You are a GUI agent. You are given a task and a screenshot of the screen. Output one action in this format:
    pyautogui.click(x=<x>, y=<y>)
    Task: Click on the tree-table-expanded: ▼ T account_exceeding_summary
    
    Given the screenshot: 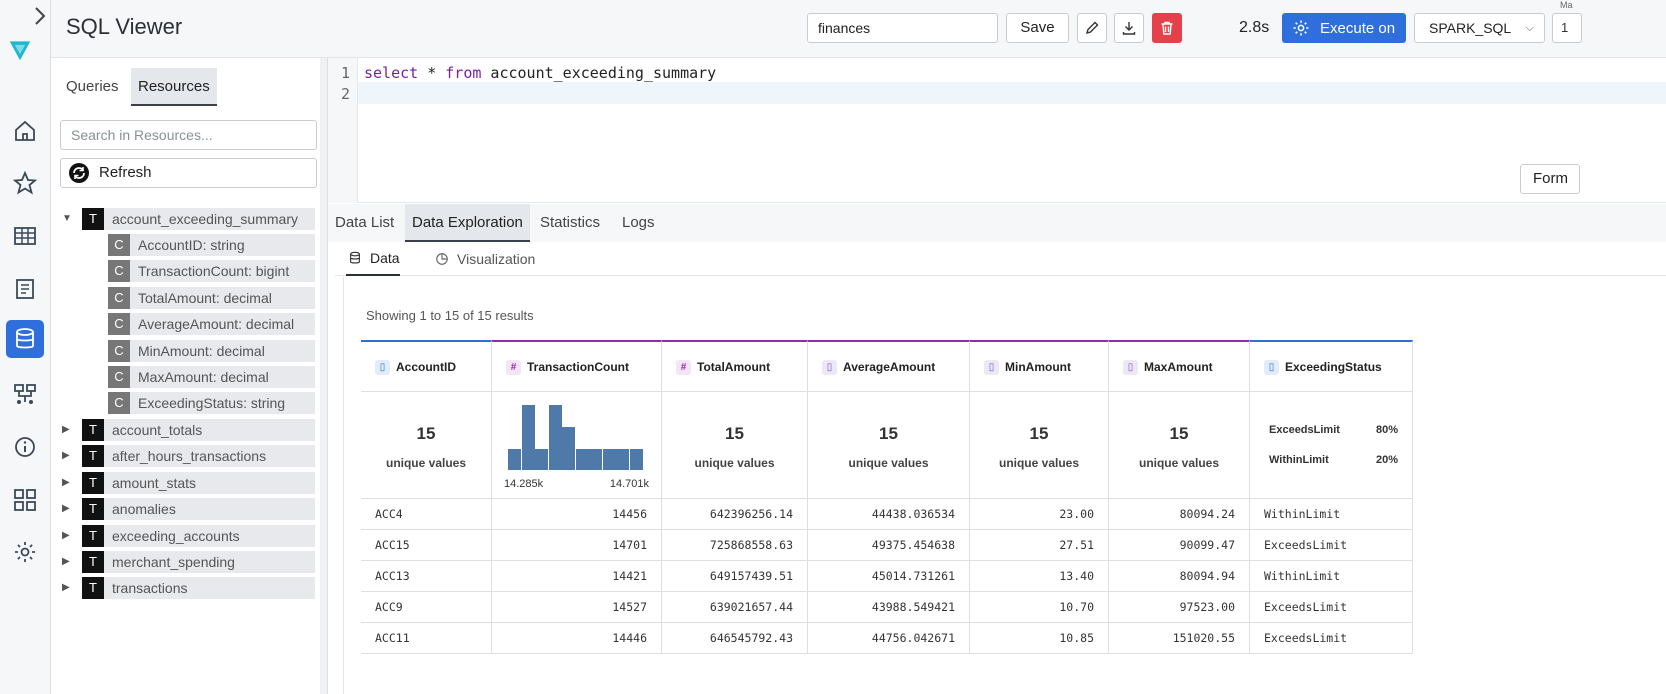 What is the action you would take?
    pyautogui.click(x=188, y=219)
    